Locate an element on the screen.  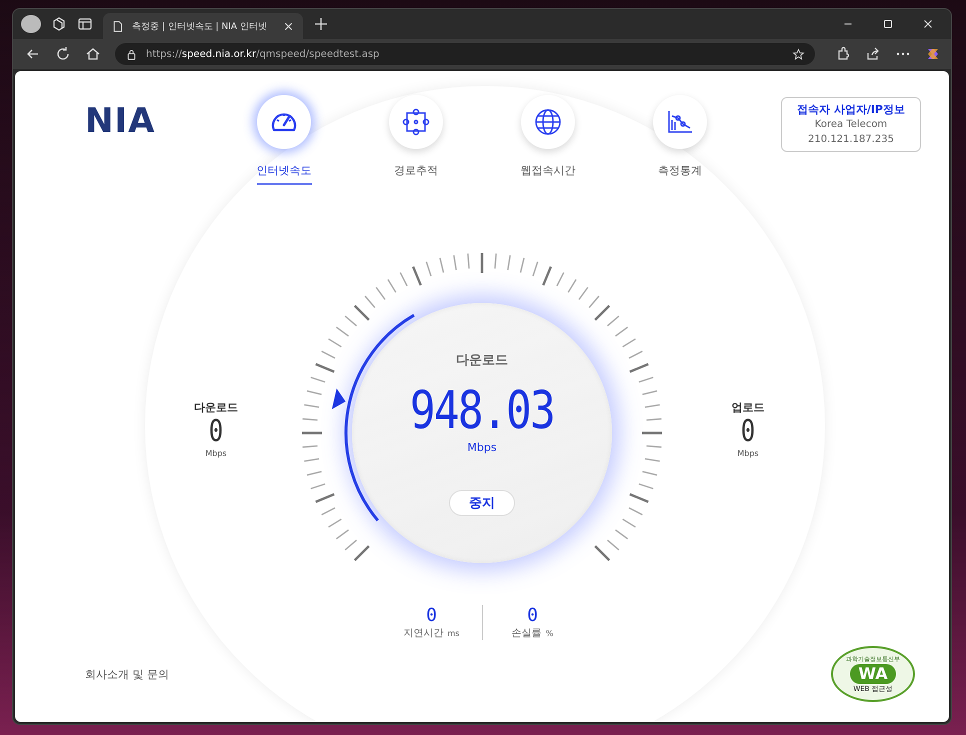
stat-unit: ms is located at coordinates (454, 633).